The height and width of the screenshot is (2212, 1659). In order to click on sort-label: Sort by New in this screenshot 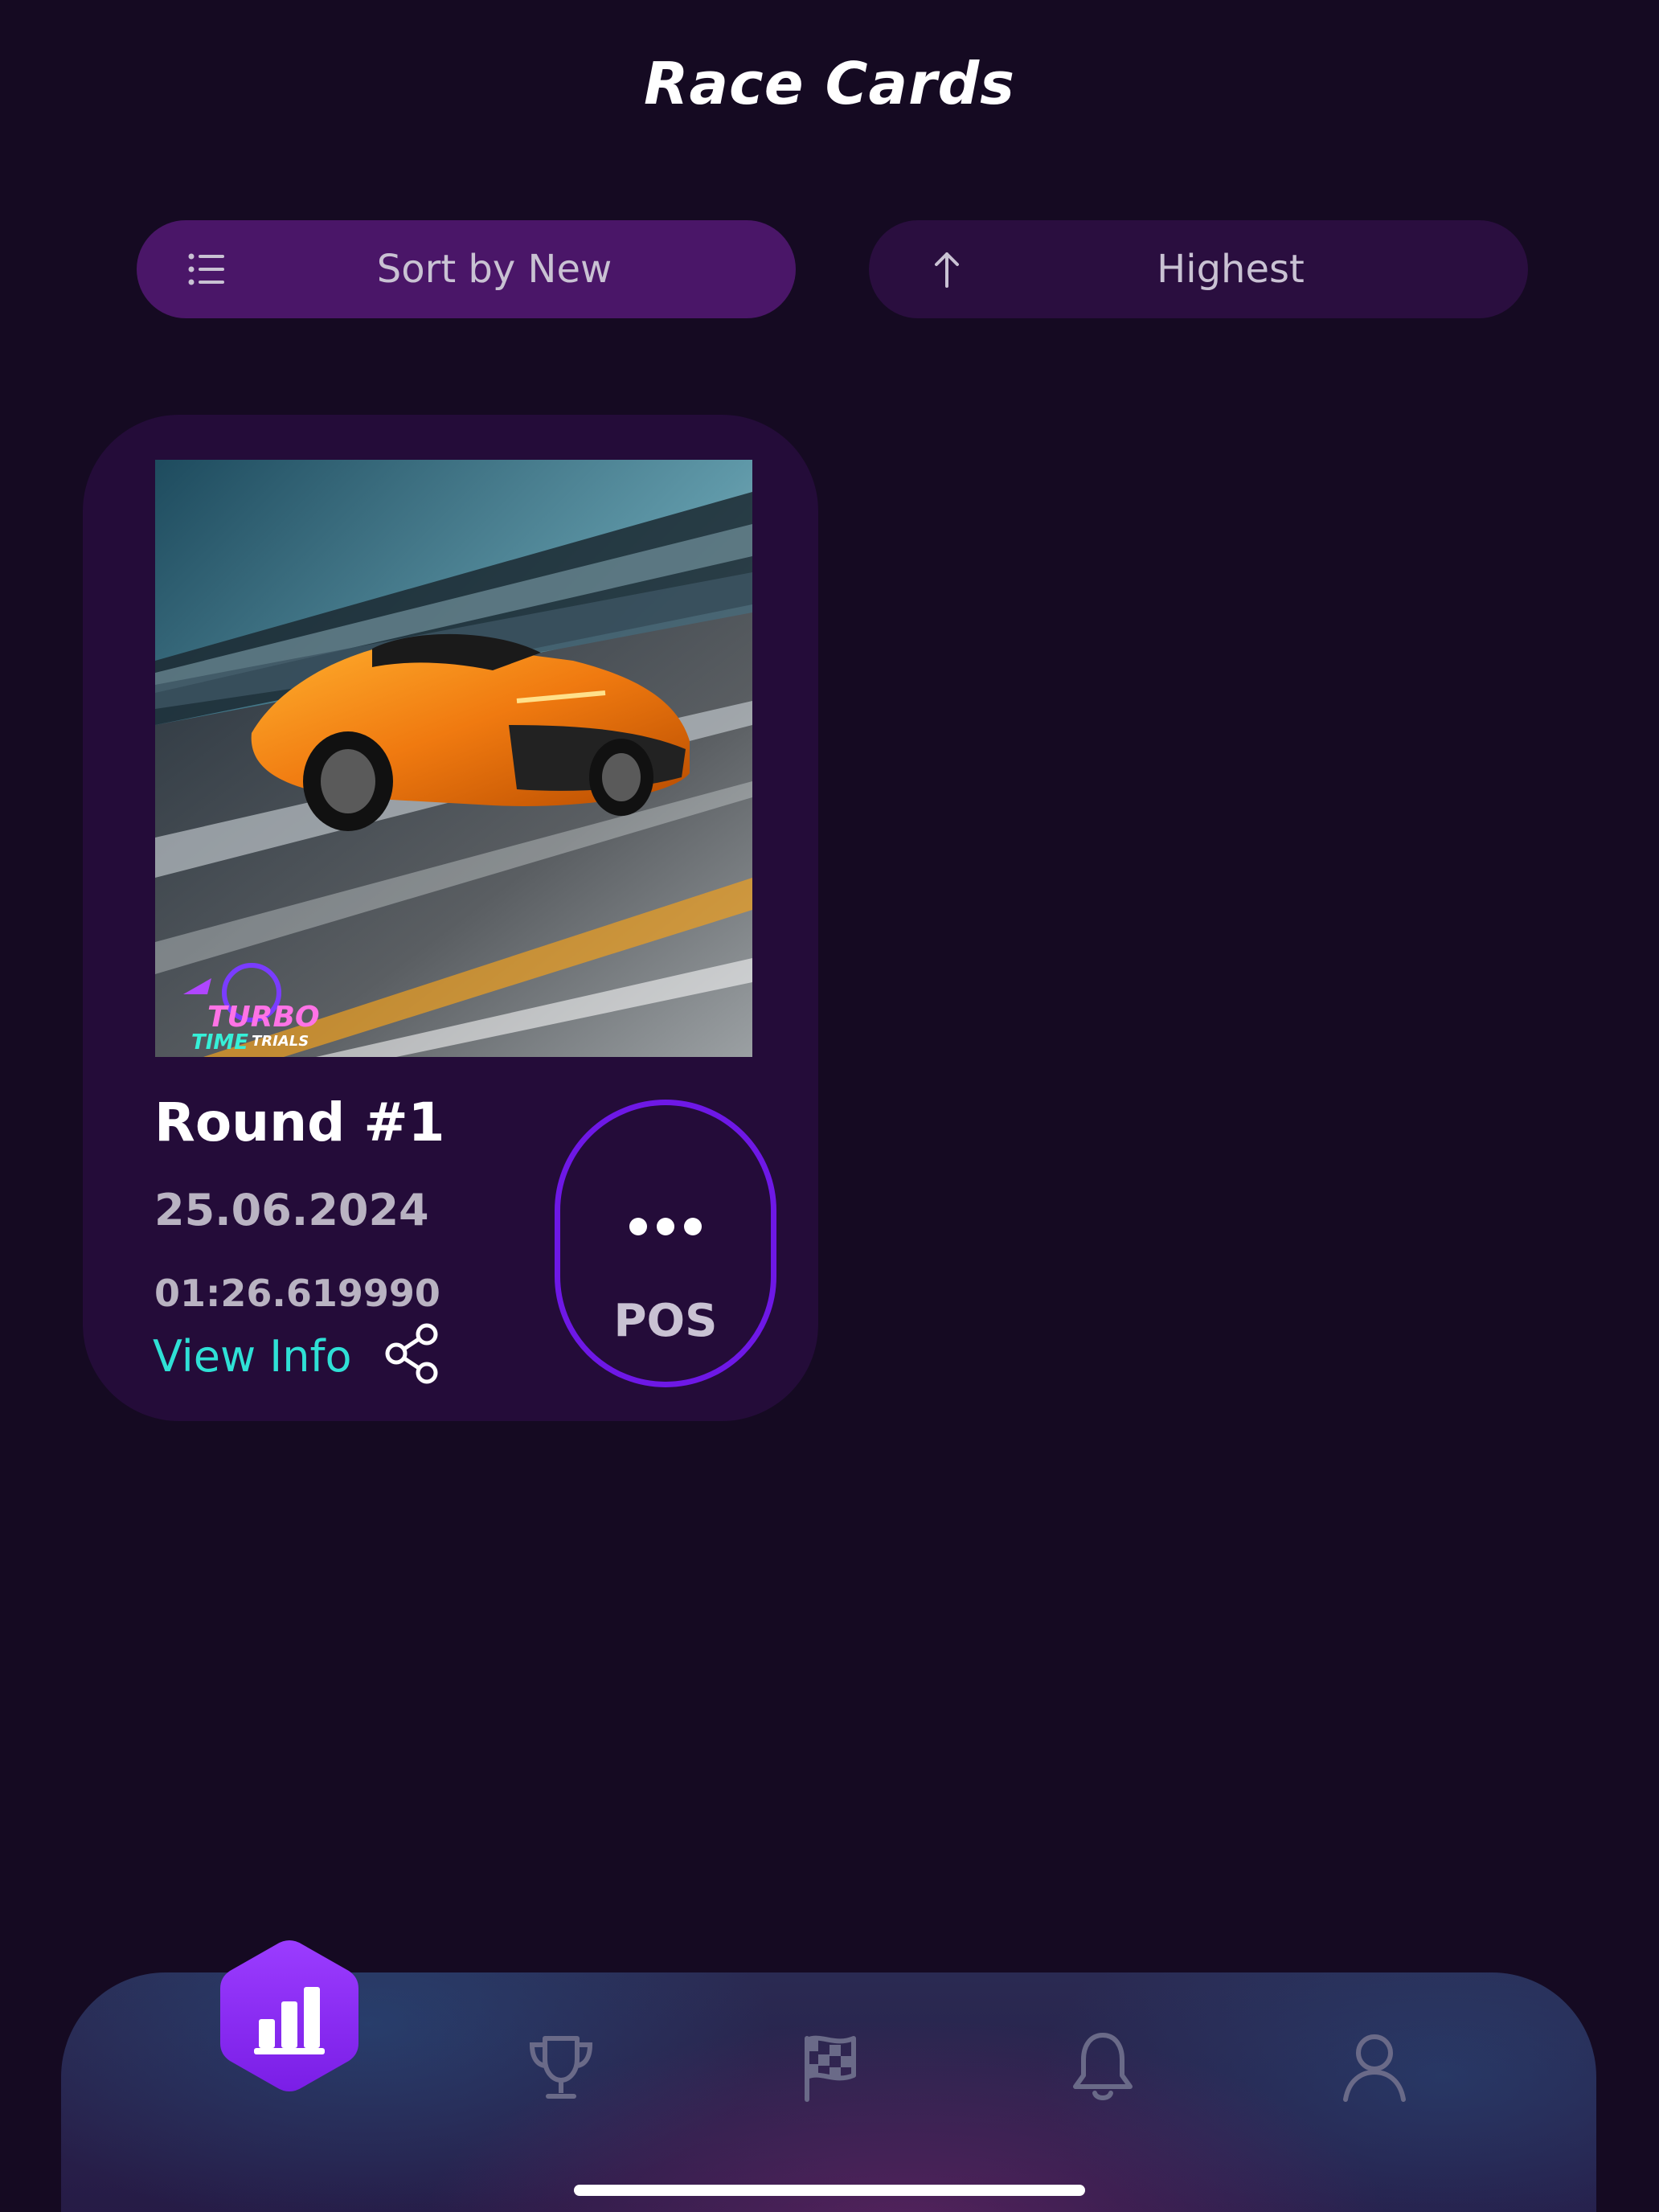, I will do `click(494, 269)`.